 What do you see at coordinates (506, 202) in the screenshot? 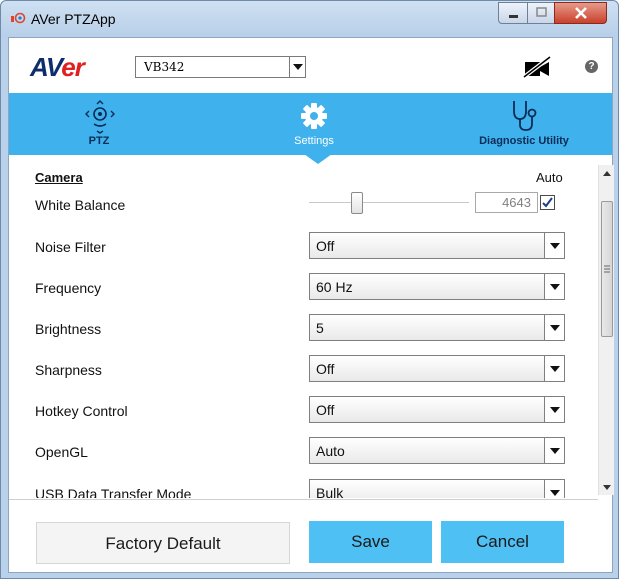
I see `white-balance-value: 4643` at bounding box center [506, 202].